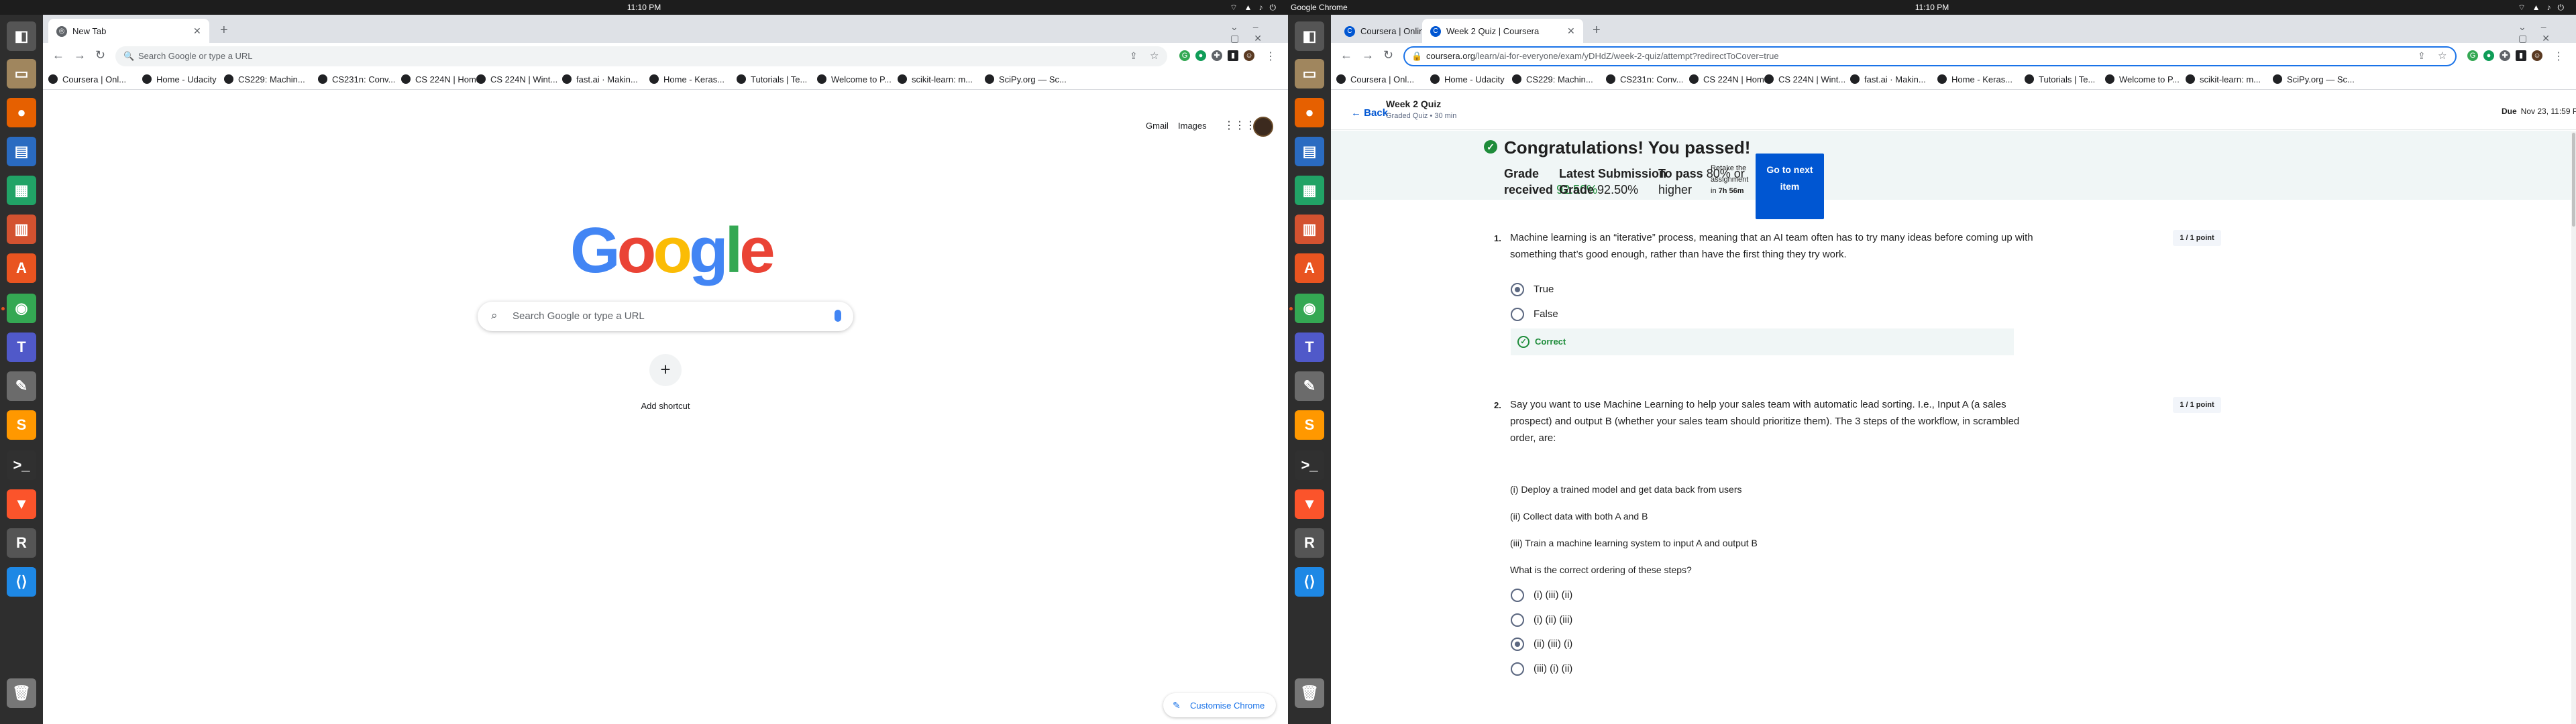 The width and height of the screenshot is (2576, 724). I want to click on answer-option: (iii) (i) (ii), so click(1541, 669).